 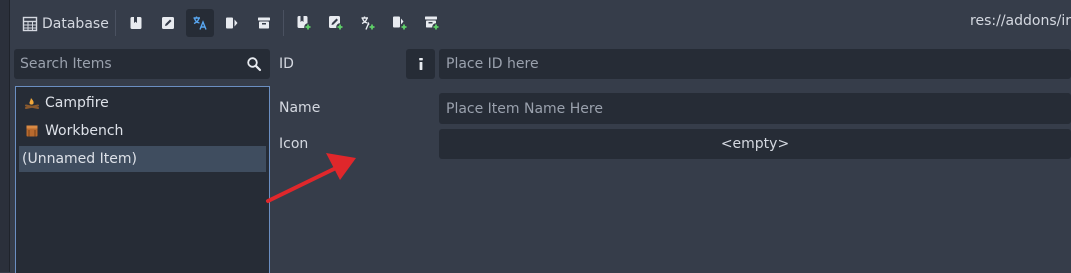 I want to click on add-archive-button, so click(x=432, y=23).